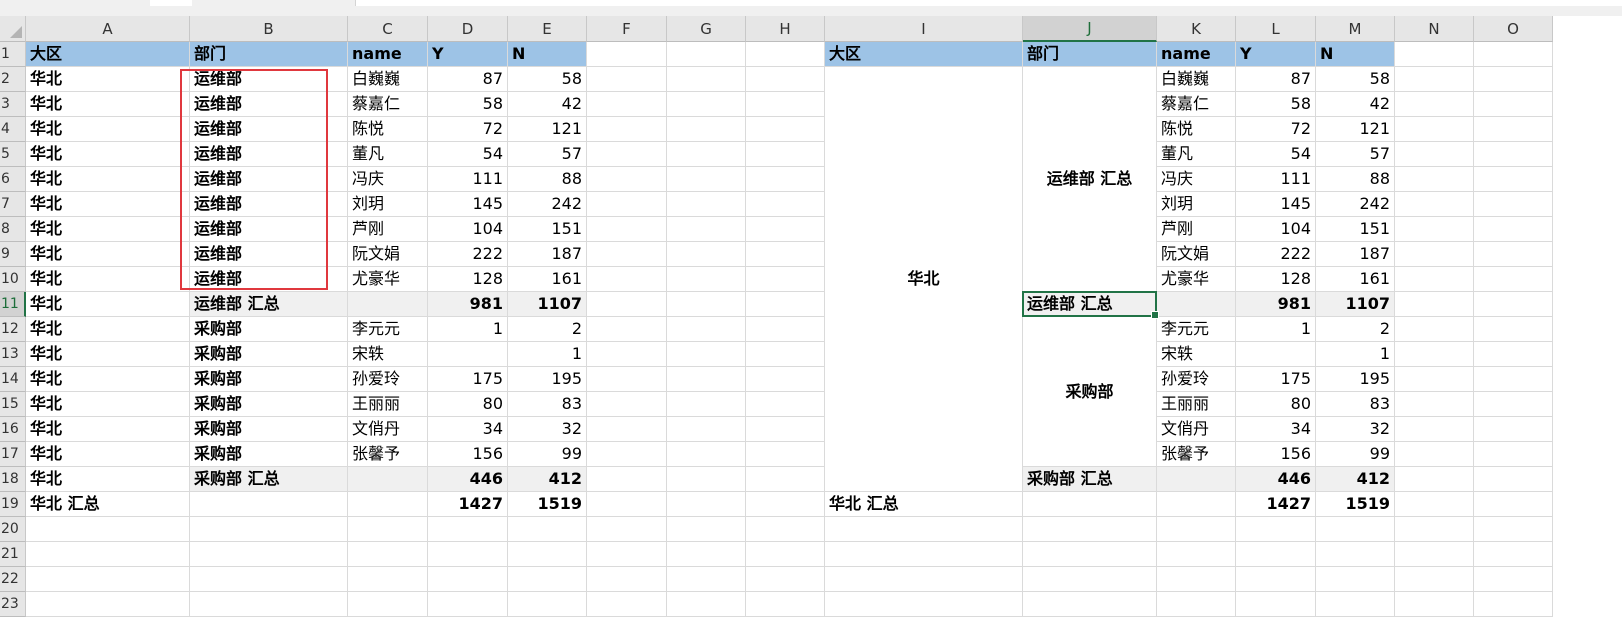 This screenshot has height=623, width=1622. What do you see at coordinates (468, 104) in the screenshot?
I see `left-cell-y: 58` at bounding box center [468, 104].